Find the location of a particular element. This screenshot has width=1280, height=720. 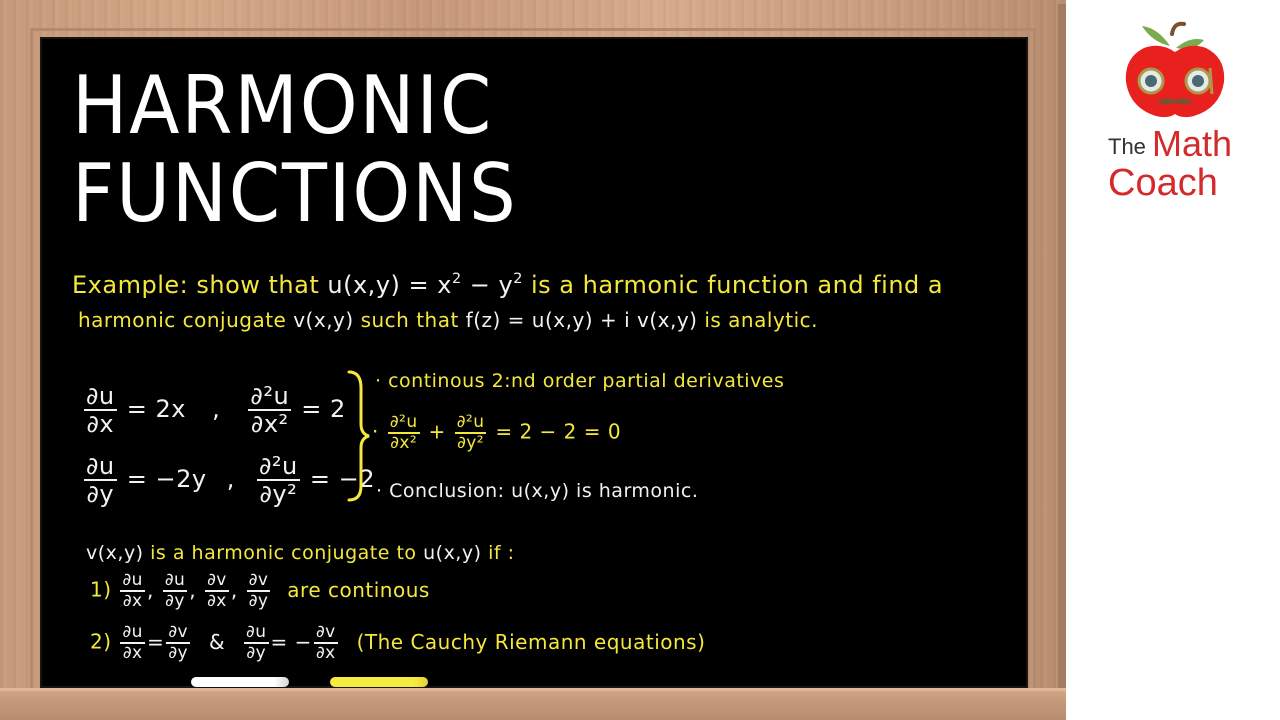

bullet-conclusion: · Conclusion: u(x,y) is harmonic. is located at coordinates (537, 491).